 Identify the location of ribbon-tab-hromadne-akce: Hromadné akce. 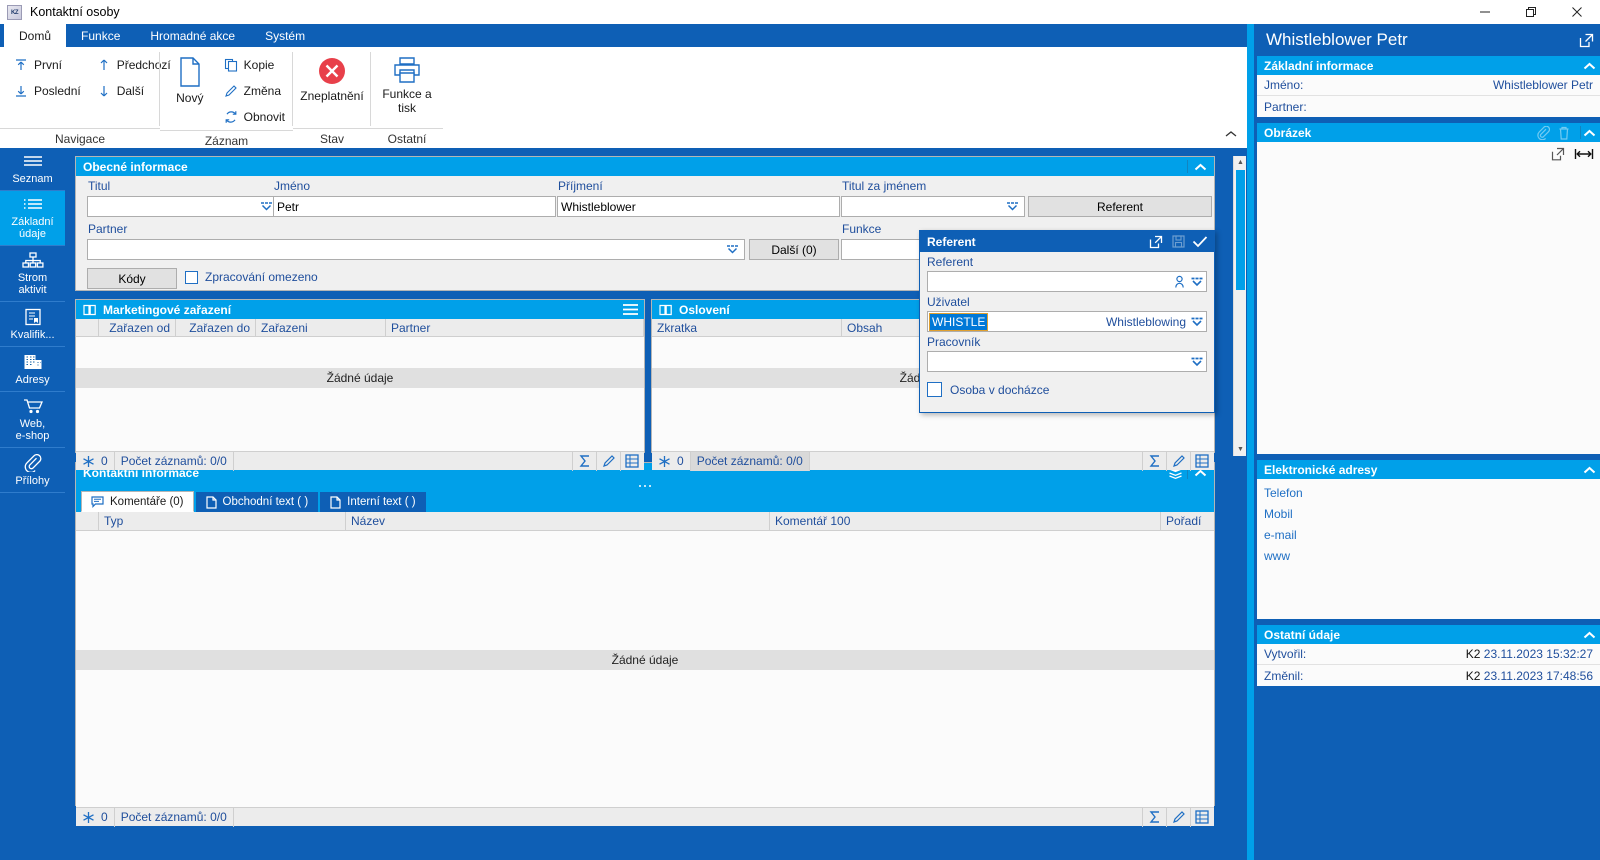
(192, 35).